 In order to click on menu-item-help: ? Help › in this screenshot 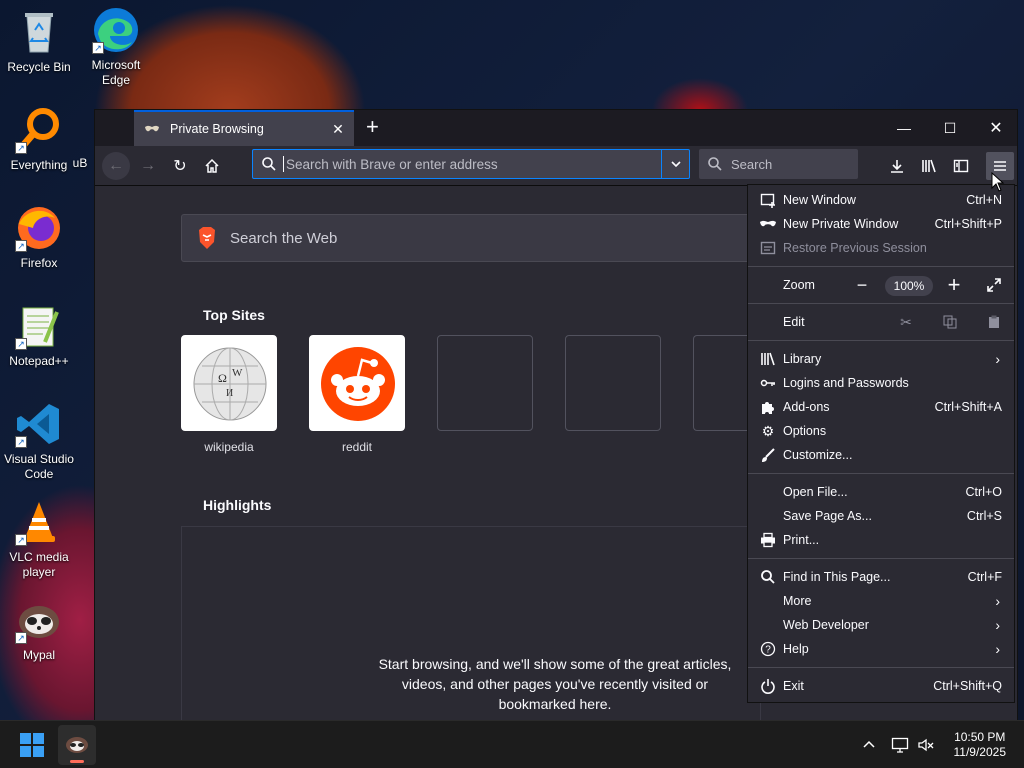, I will do `click(881, 649)`.